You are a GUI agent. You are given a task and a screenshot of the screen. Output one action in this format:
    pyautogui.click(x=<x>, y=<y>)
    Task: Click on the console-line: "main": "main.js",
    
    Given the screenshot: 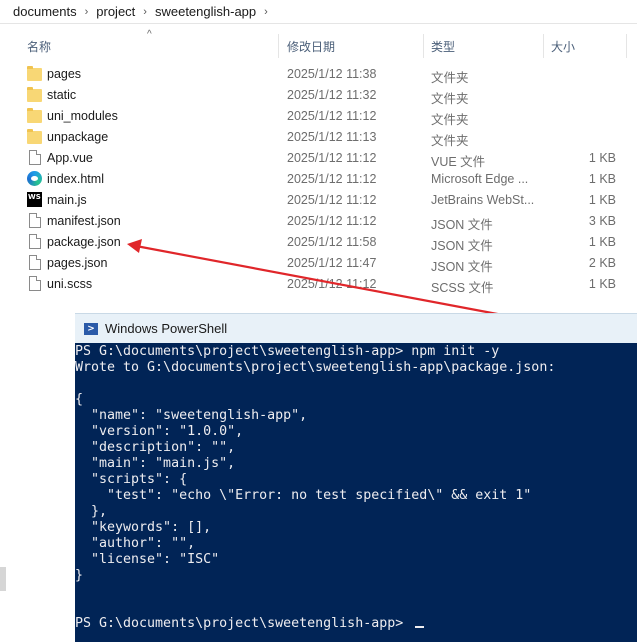 What is the action you would take?
    pyautogui.click(x=155, y=464)
    